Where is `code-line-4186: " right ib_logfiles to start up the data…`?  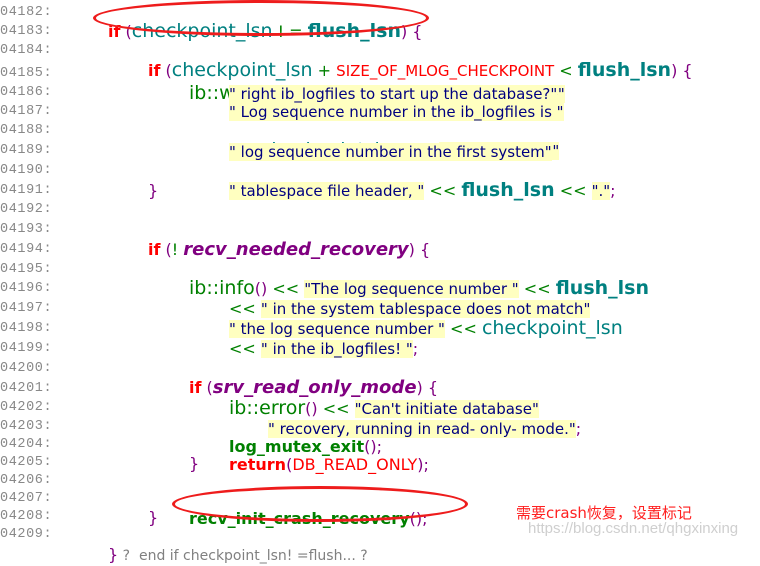 code-line-4186: " right ib_logfiles to start up the data… is located at coordinates (393, 94).